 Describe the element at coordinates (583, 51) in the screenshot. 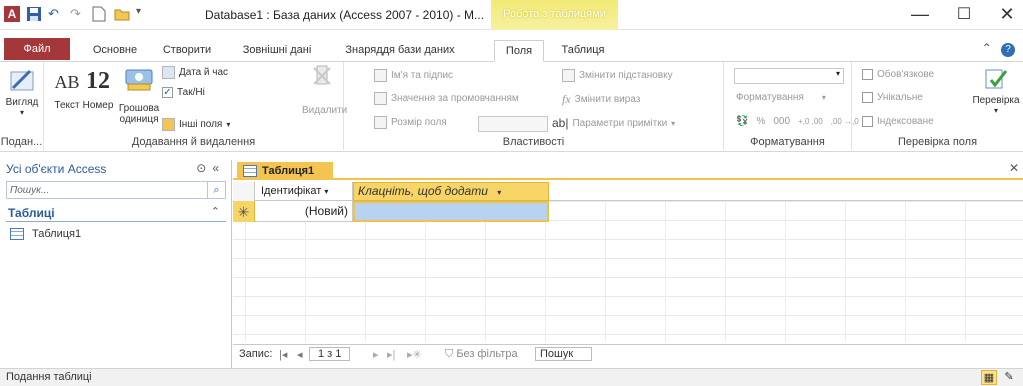

I see `tab-table: Таблиця` at that location.